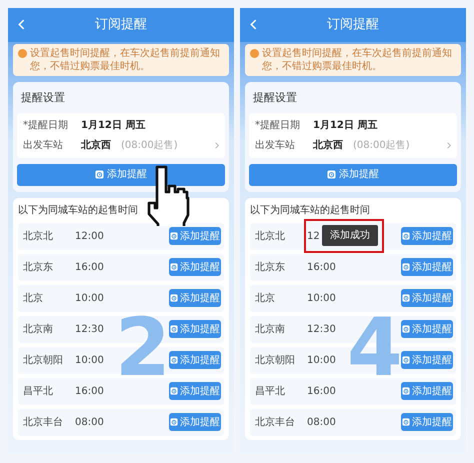  Describe the element at coordinates (89, 237) in the screenshot. I see `sale-time: 12:00` at that location.